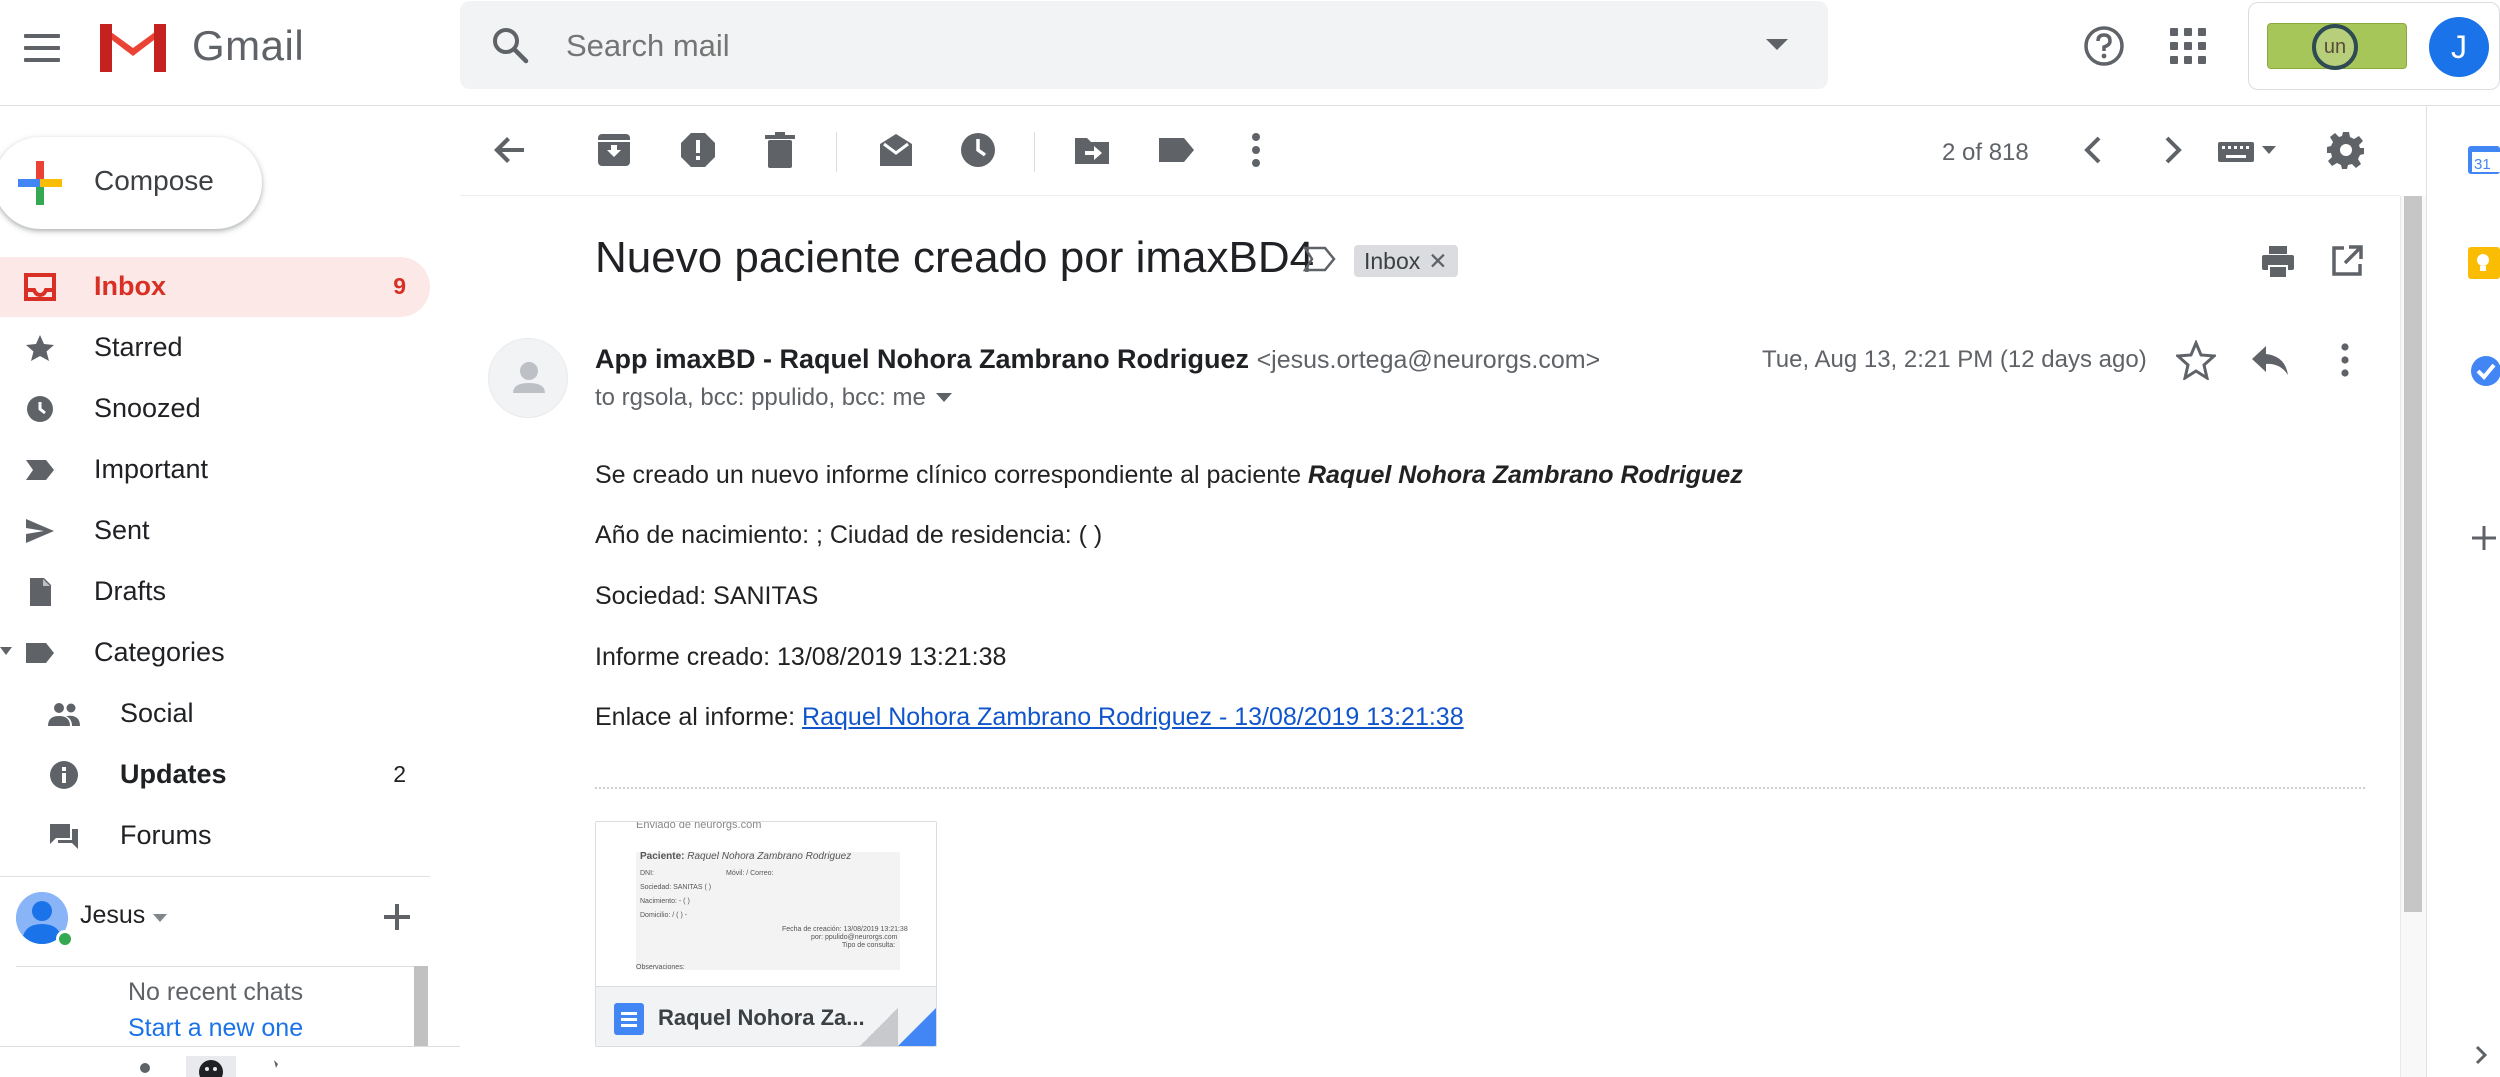 The width and height of the screenshot is (2500, 1077). Describe the element at coordinates (2278, 262) in the screenshot. I see `print-icon` at that location.